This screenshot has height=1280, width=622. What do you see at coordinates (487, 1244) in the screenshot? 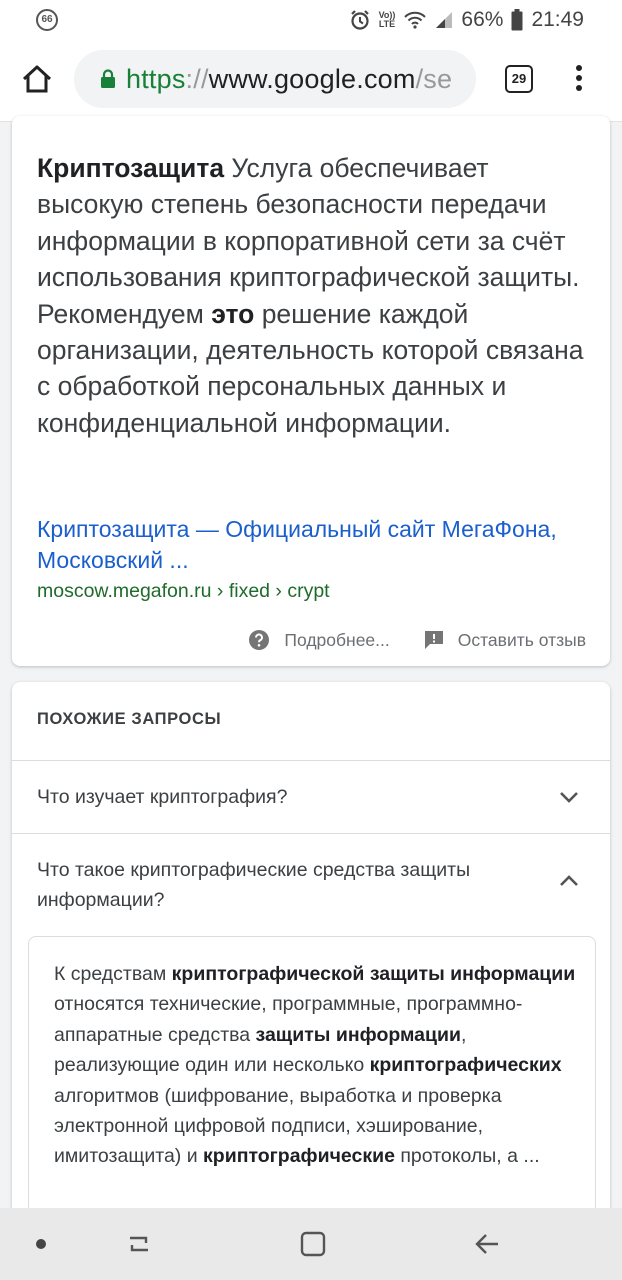
I see `back-icon` at bounding box center [487, 1244].